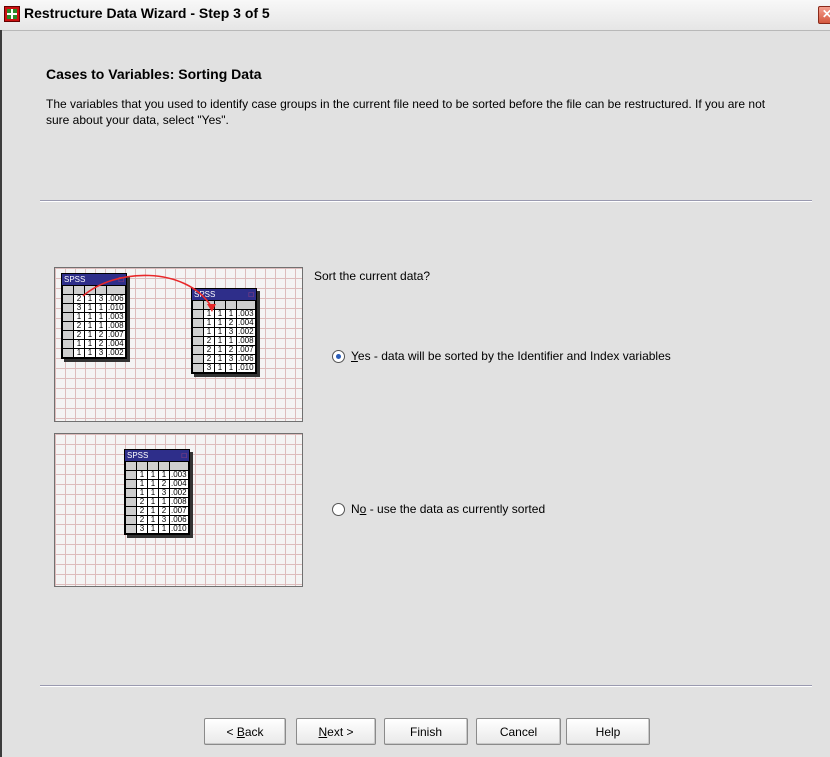  Describe the element at coordinates (116, 353) in the screenshot. I see `mini-table-cell: .002` at that location.